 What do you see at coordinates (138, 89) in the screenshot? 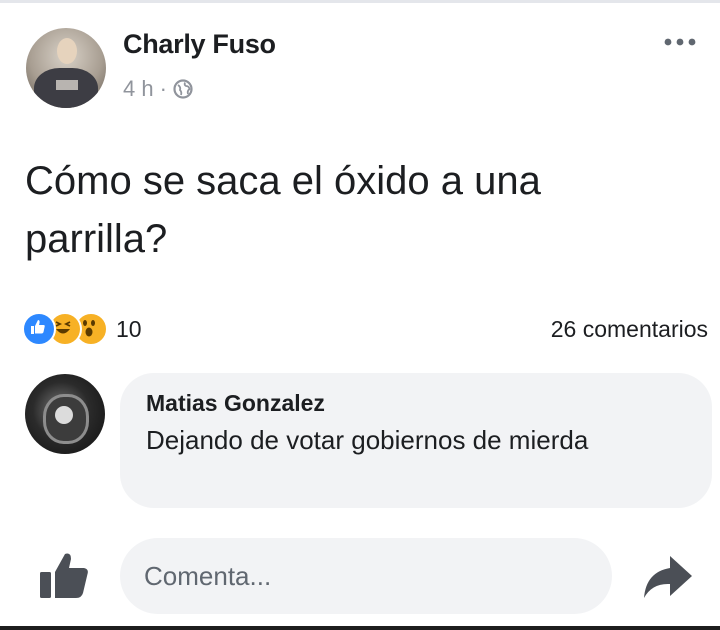
I see `post-timestamp: 4 h` at bounding box center [138, 89].